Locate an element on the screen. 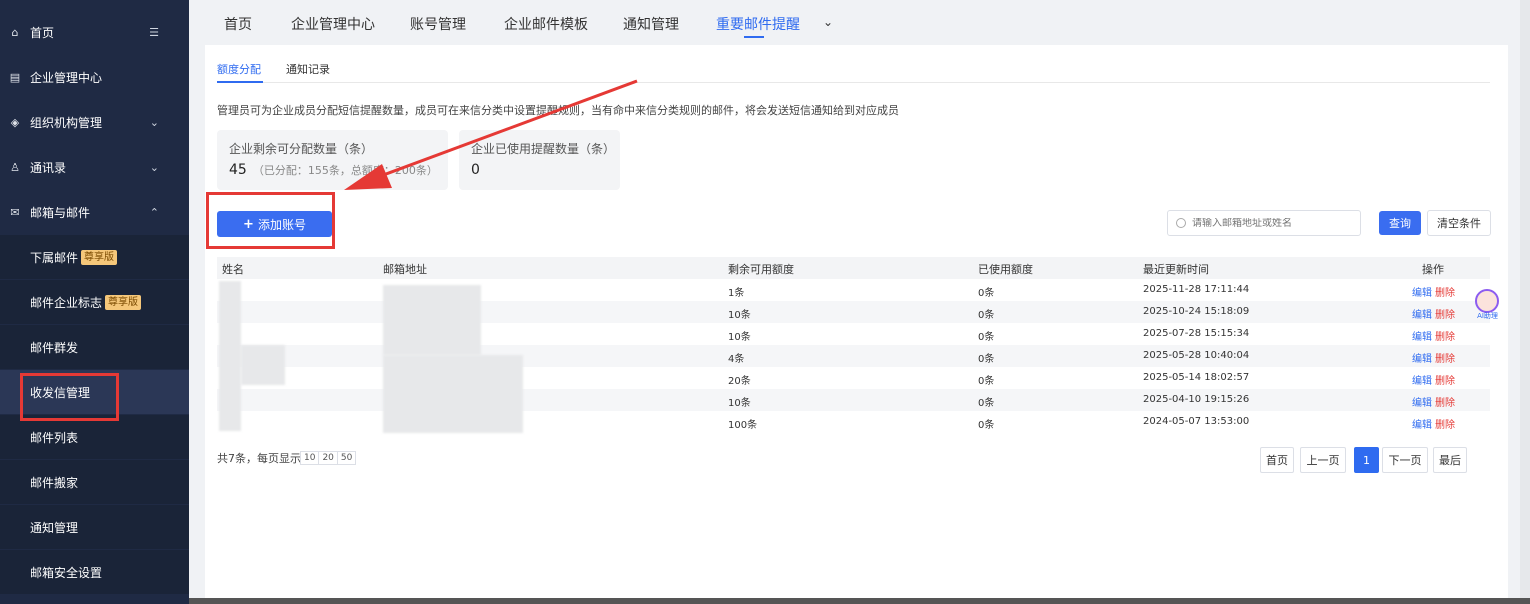 This screenshot has height=604, width=1530. sidebar-item-mail-logo: 邮件企业标志 尊享版 is located at coordinates (94, 302).